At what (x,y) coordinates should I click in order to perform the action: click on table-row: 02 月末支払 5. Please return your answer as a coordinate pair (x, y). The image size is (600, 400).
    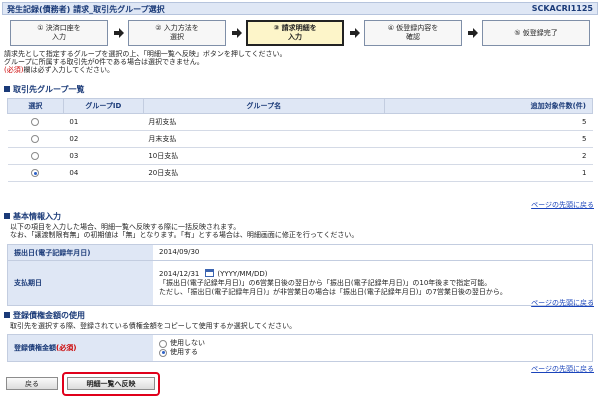
    Looking at the image, I should click on (300, 139).